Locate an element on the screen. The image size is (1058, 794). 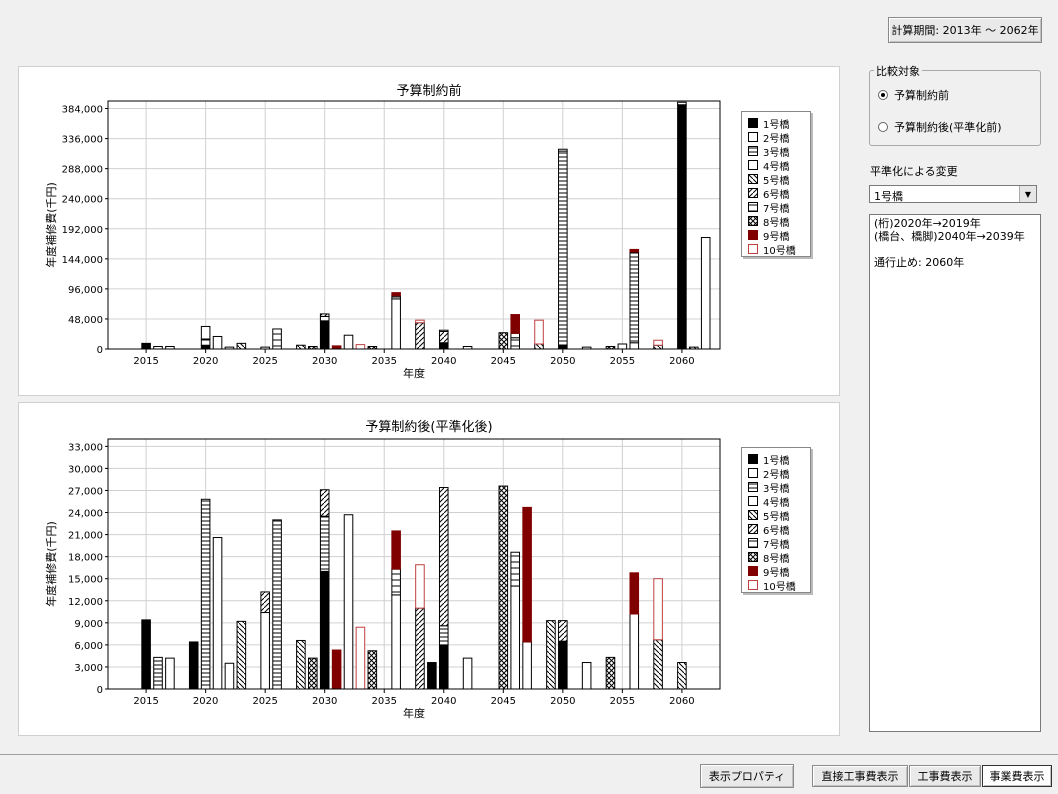
tab-direct-cost: 直接工事費表示 is located at coordinates (860, 776).